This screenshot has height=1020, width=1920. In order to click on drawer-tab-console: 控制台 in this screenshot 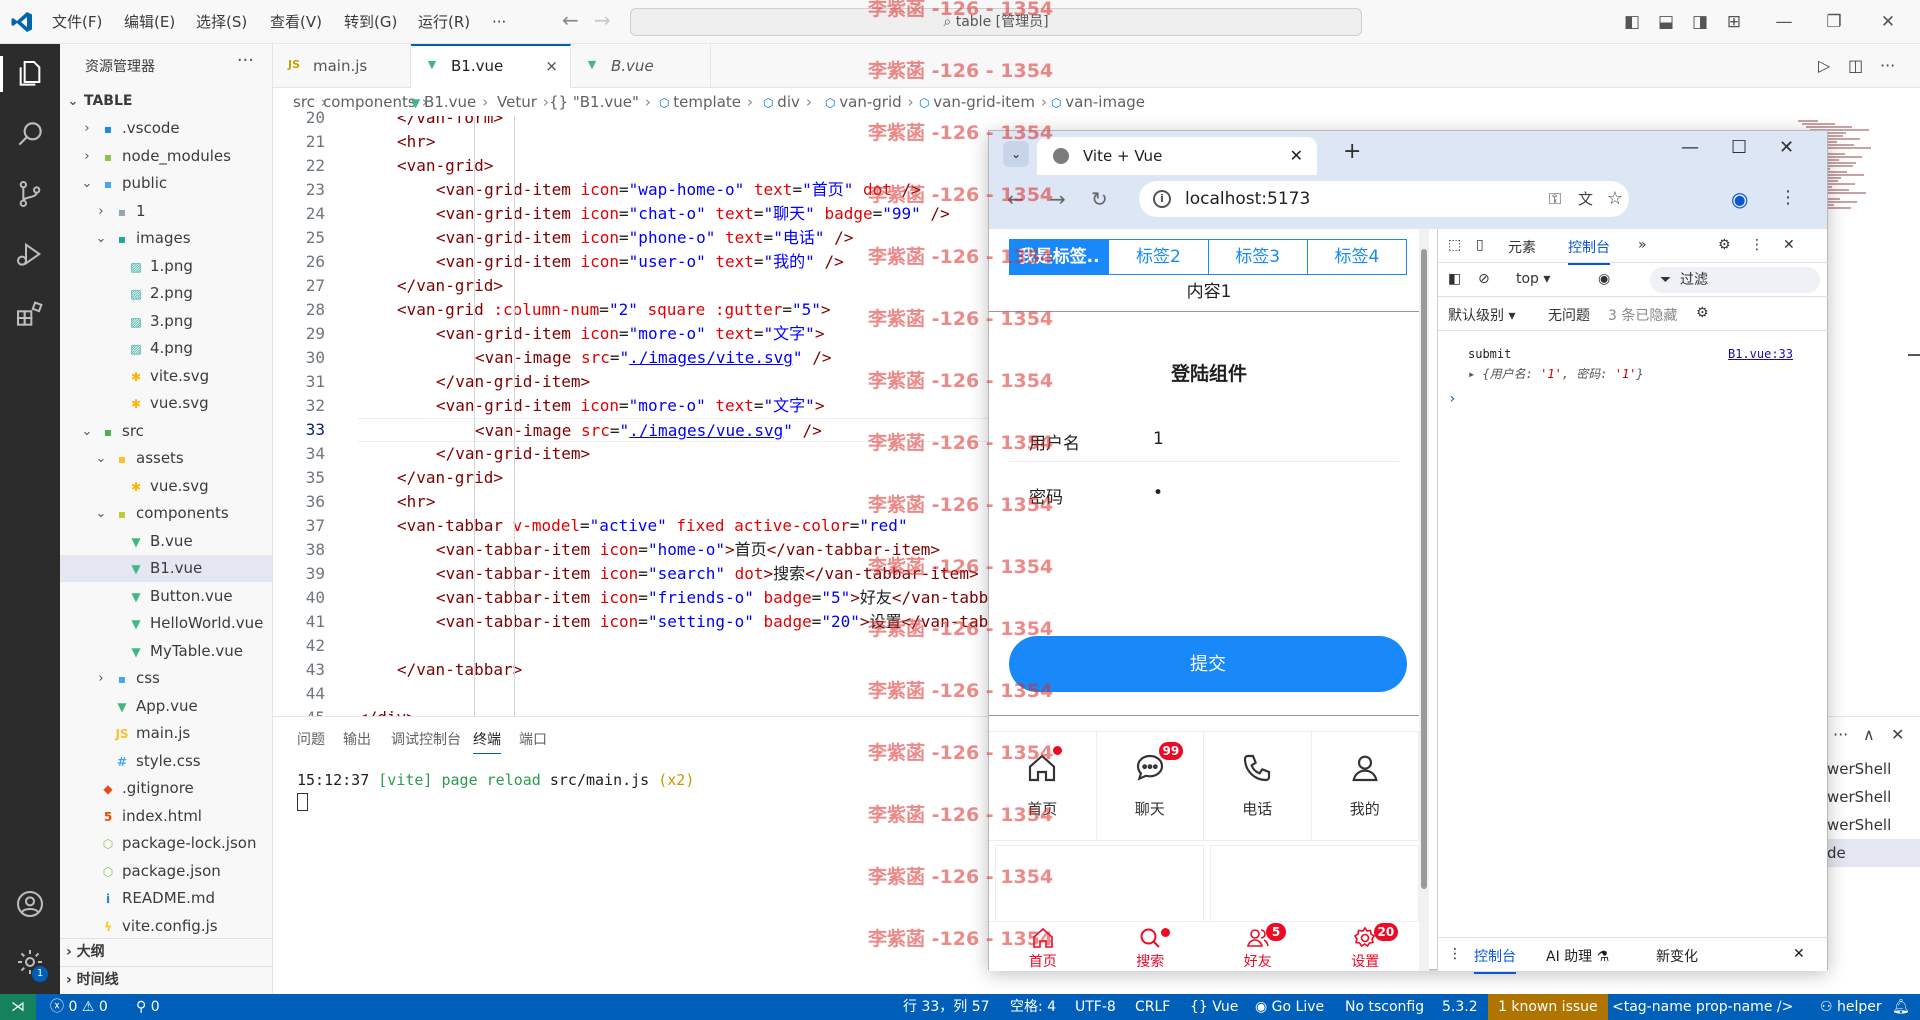, I will do `click(1495, 960)`.